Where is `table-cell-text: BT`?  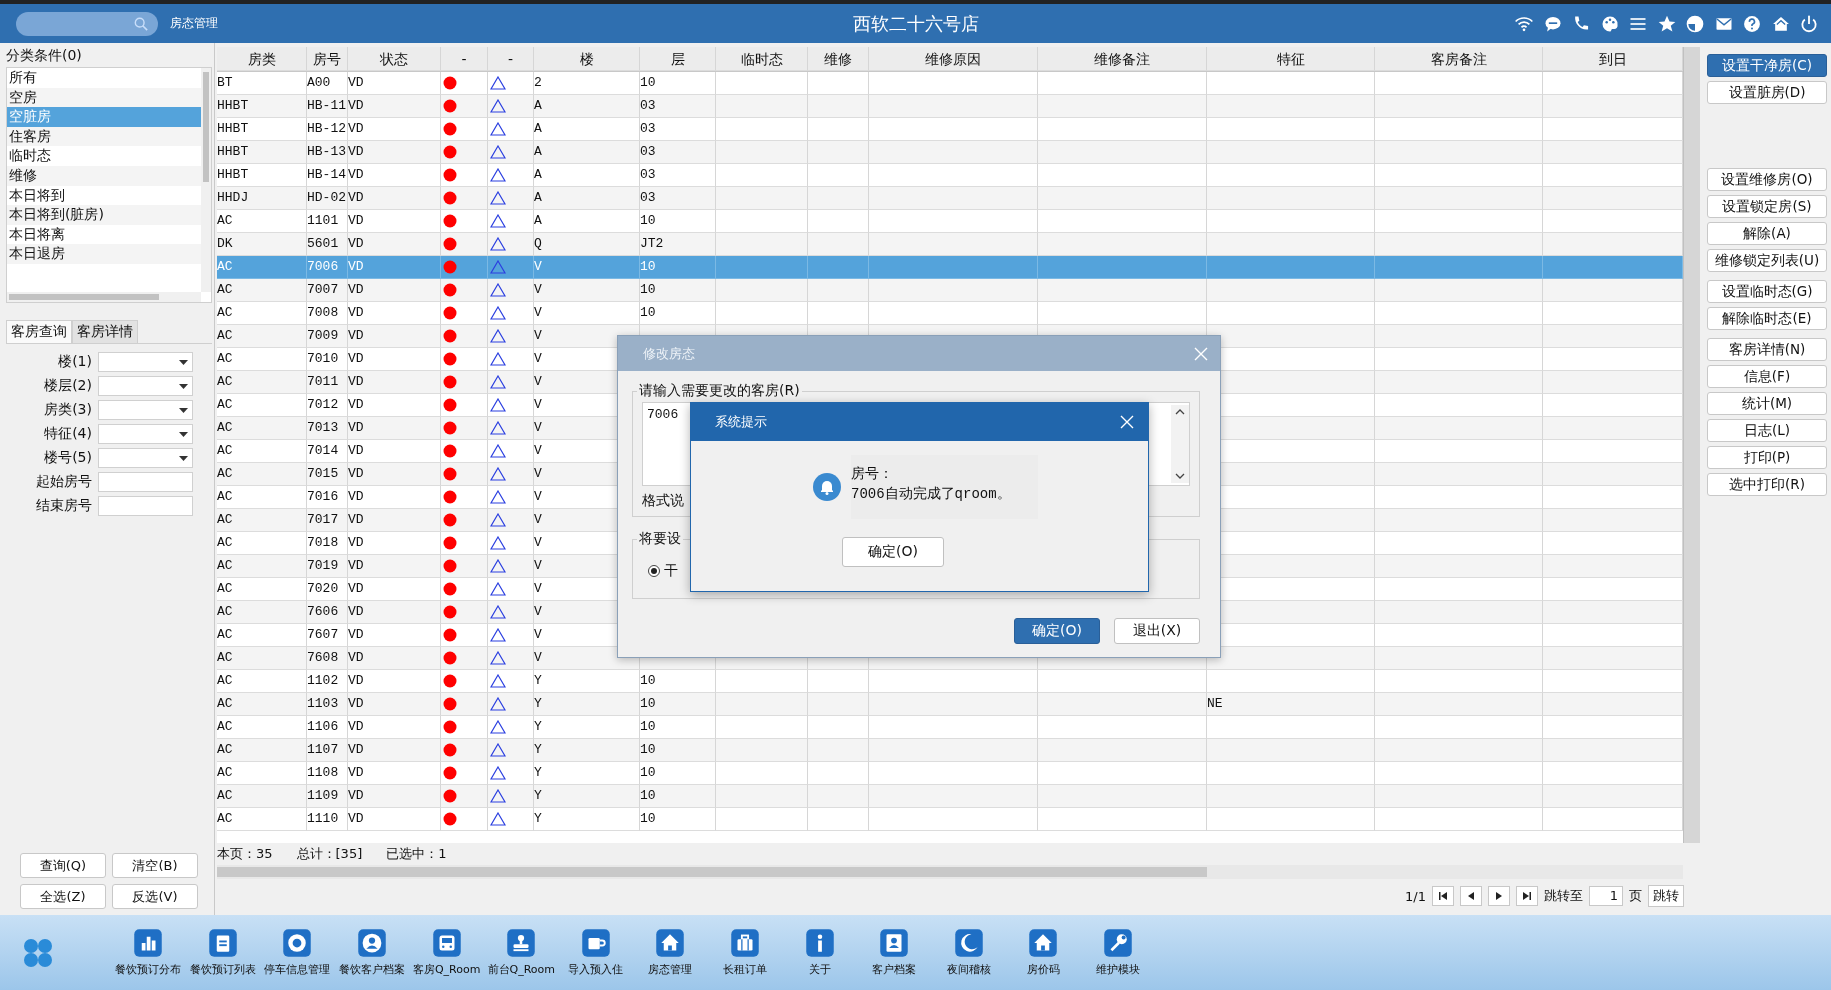 table-cell-text: BT is located at coordinates (225, 83).